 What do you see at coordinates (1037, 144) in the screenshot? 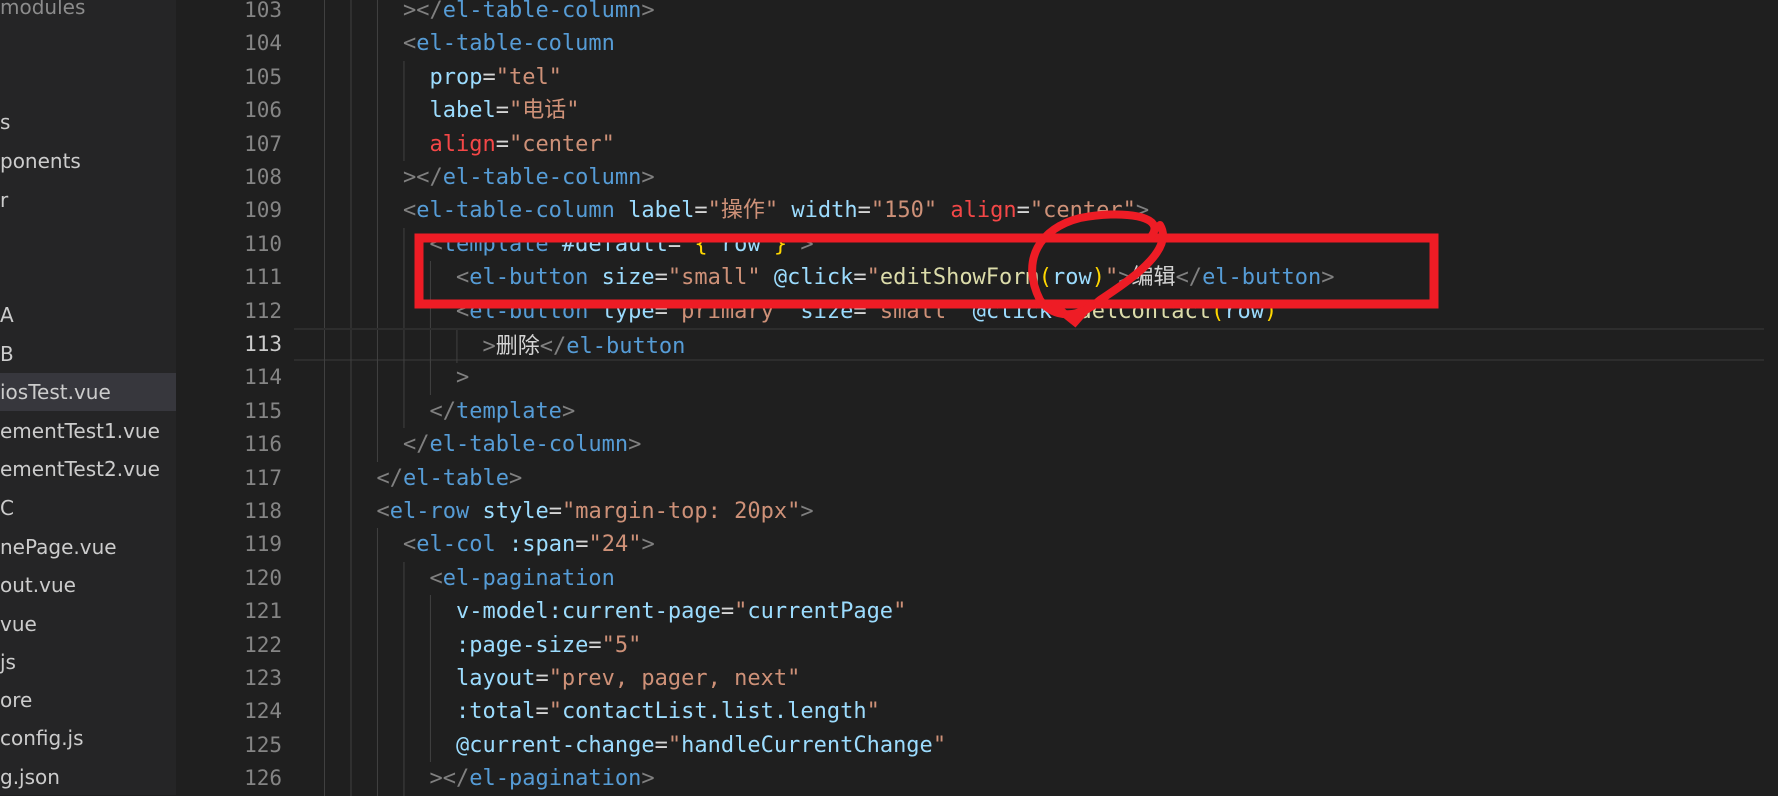
I see `code-line: align="center"` at bounding box center [1037, 144].